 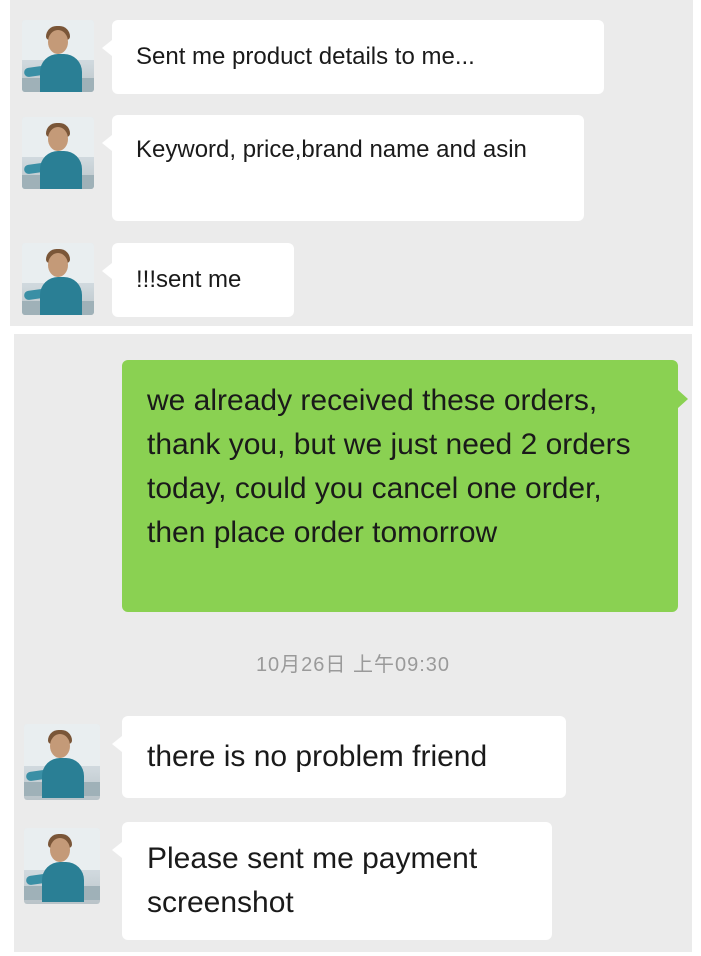 What do you see at coordinates (317, 756) in the screenshot?
I see `message-text: there is no problem friend` at bounding box center [317, 756].